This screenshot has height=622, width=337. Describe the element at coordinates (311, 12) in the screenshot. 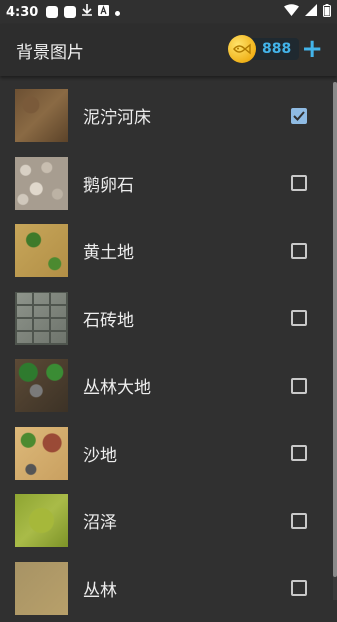

I see `signal-icon` at that location.